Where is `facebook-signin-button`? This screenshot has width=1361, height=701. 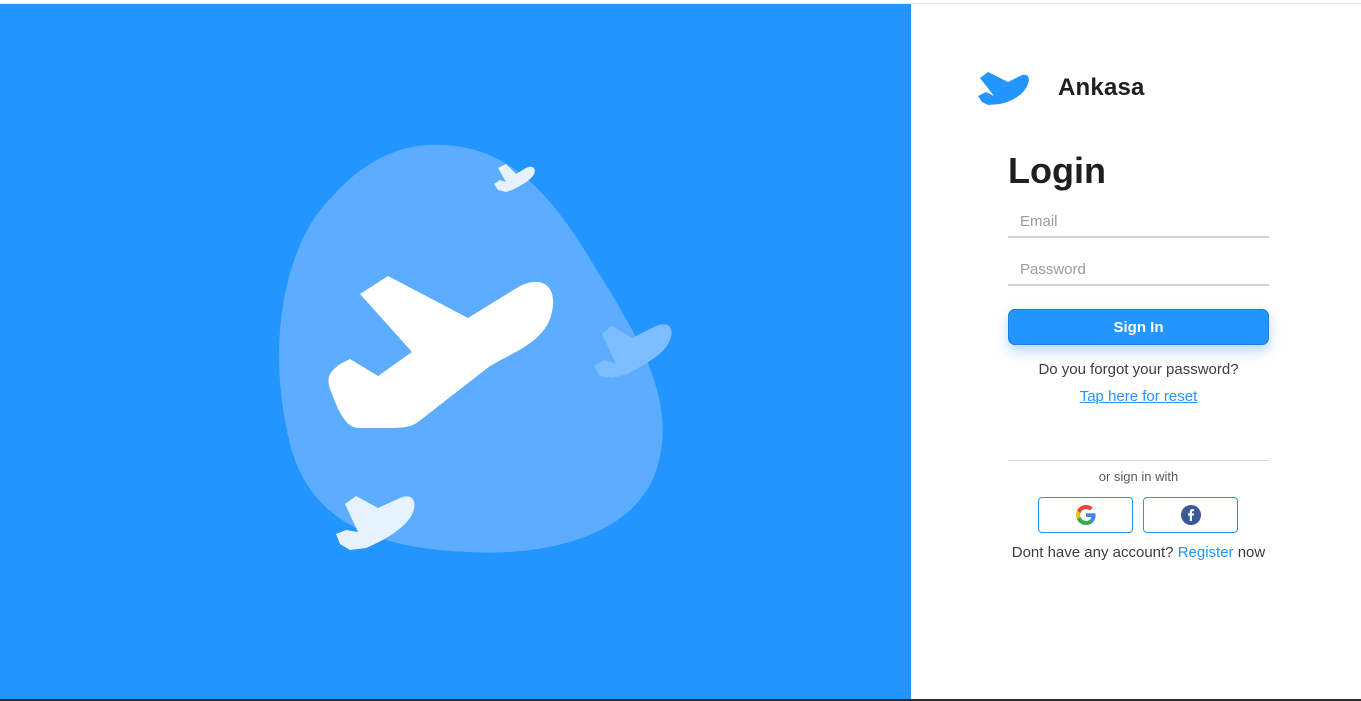
facebook-signin-button is located at coordinates (1190, 515).